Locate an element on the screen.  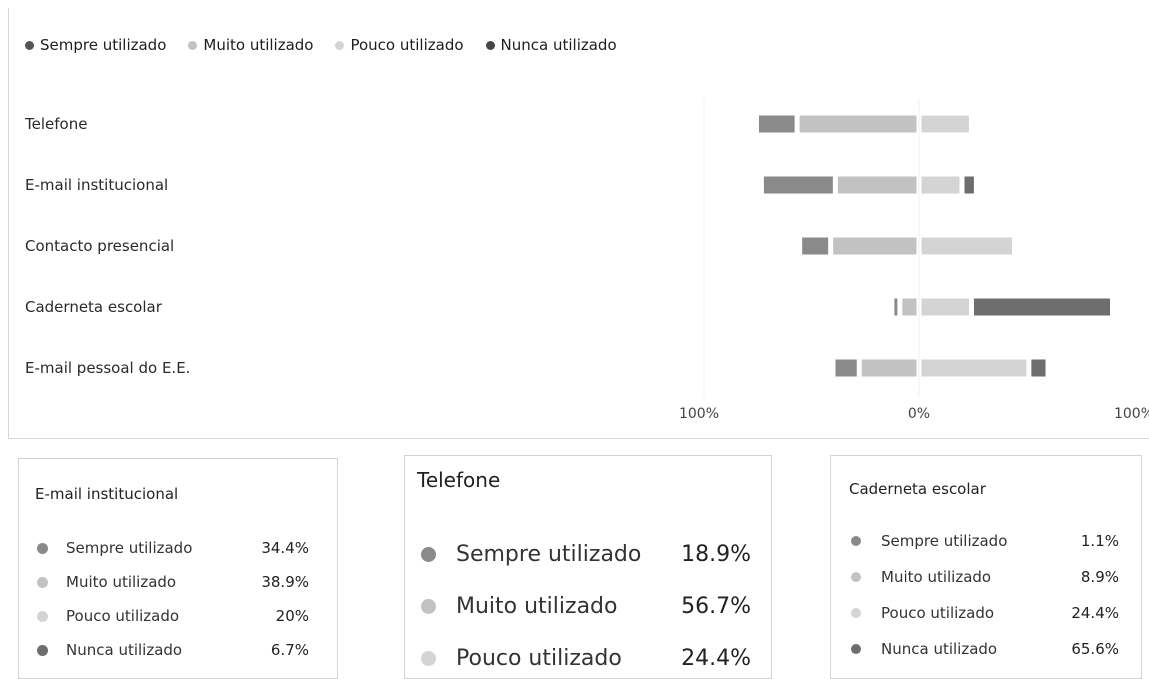
card-row-pouco: Pouco utilizado 20% is located at coordinates (178, 616).